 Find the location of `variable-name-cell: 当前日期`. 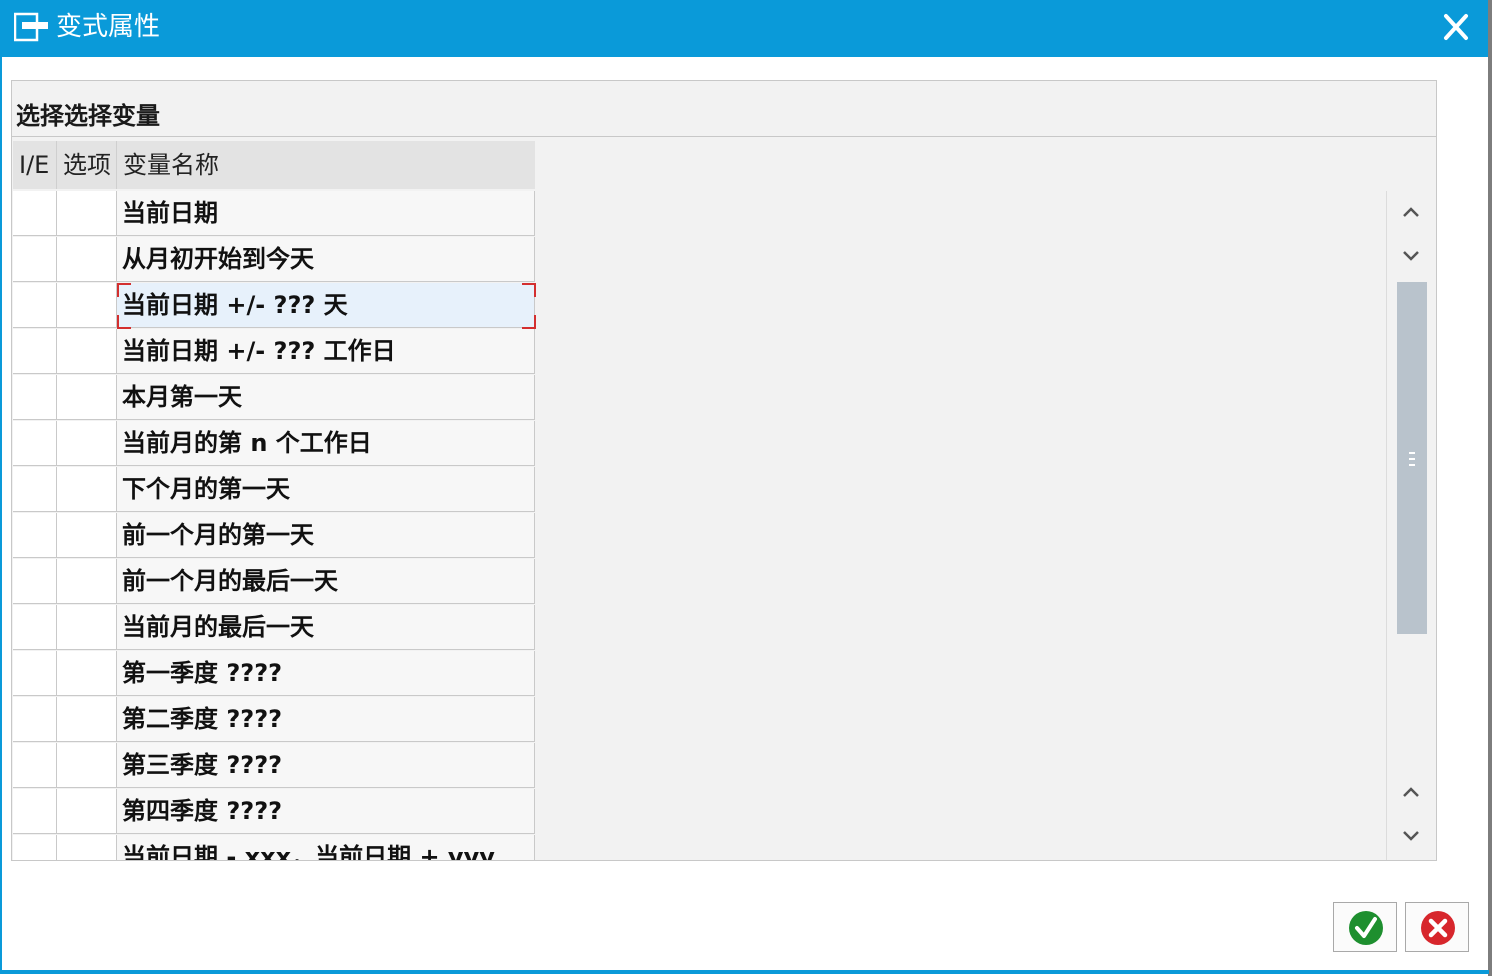

variable-name-cell: 当前日期 is located at coordinates (326, 213).